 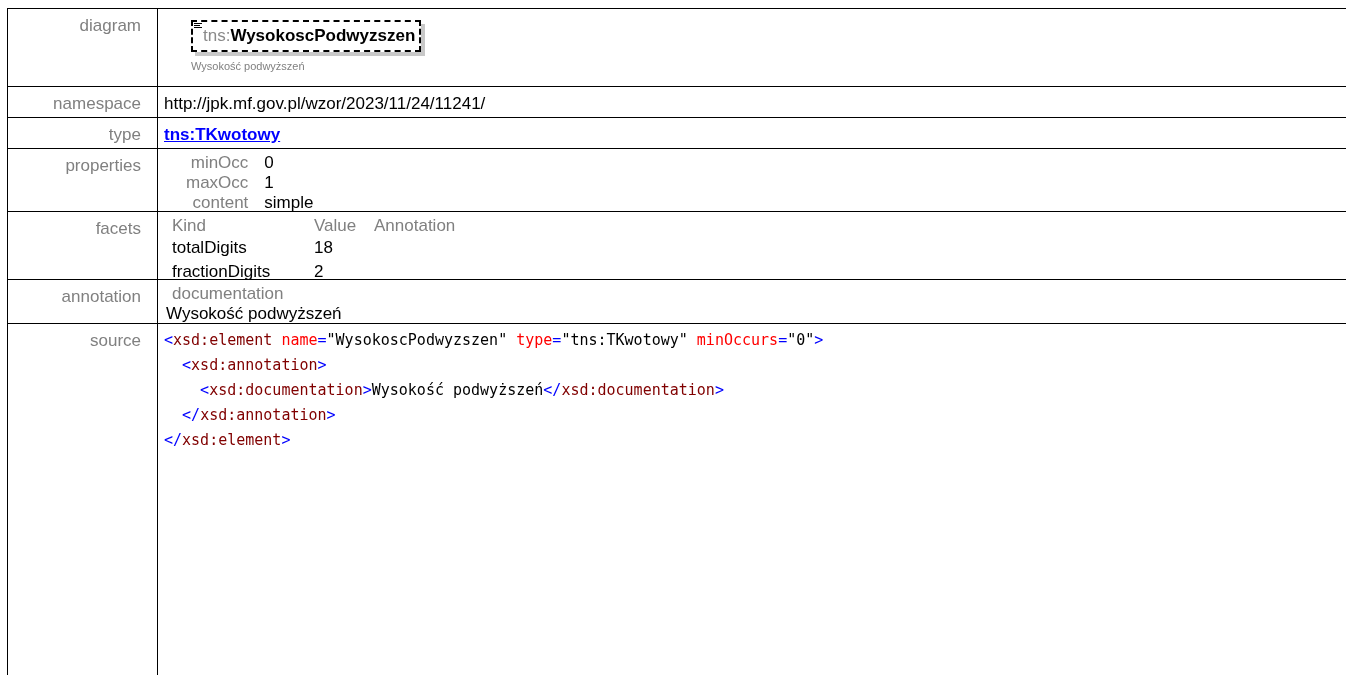 I want to click on facet-value: 2, so click(x=319, y=272).